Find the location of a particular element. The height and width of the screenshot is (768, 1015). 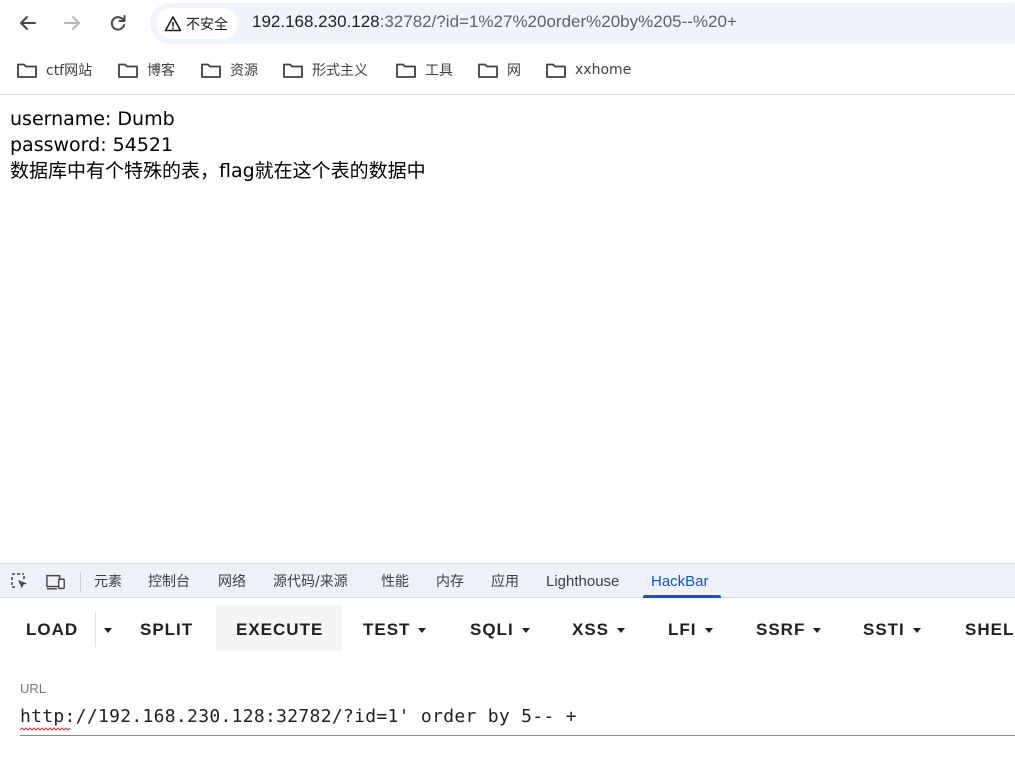

bookmark-formalism: 形式主义 is located at coordinates (325, 70).